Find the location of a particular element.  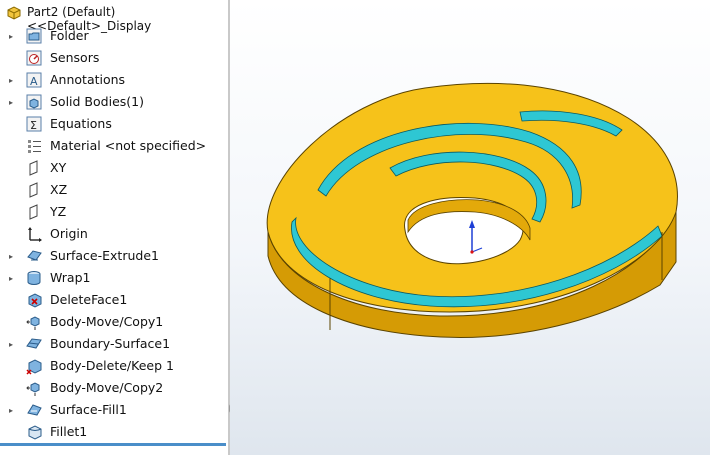

surface-fill-icon is located at coordinates (34, 410).